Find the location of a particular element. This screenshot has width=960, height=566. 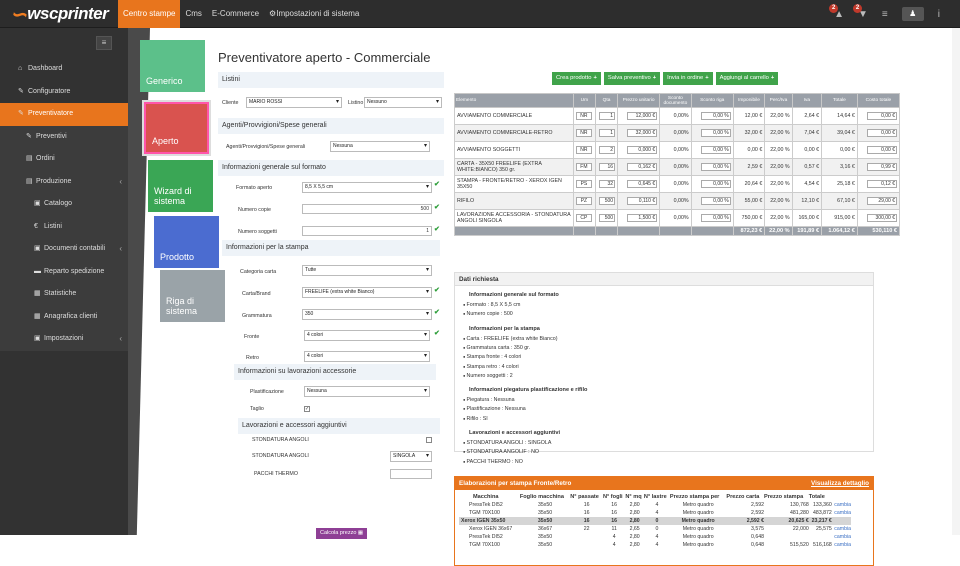

sidebar-item-catalogo: ▣ Catalogo is located at coordinates (64, 204).